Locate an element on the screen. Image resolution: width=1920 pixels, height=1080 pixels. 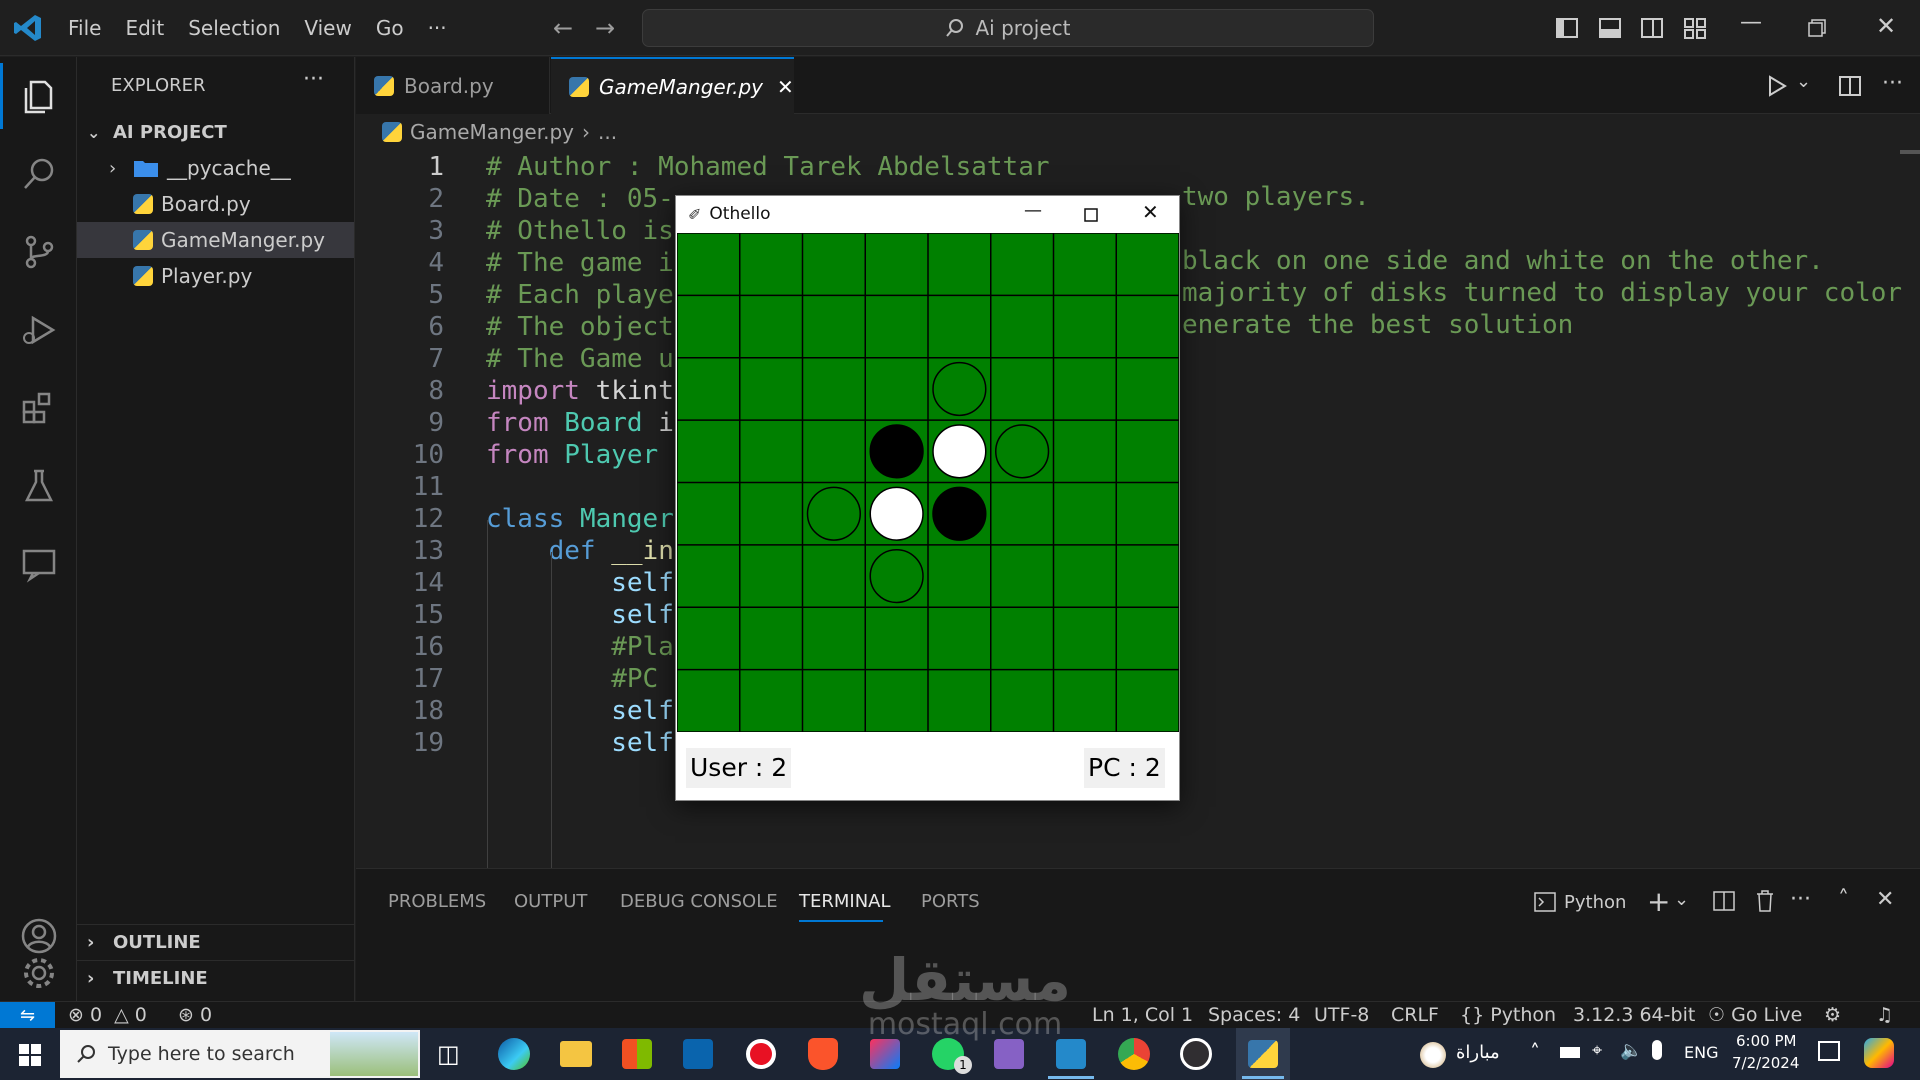
split-editor-icon is located at coordinates (1850, 86).